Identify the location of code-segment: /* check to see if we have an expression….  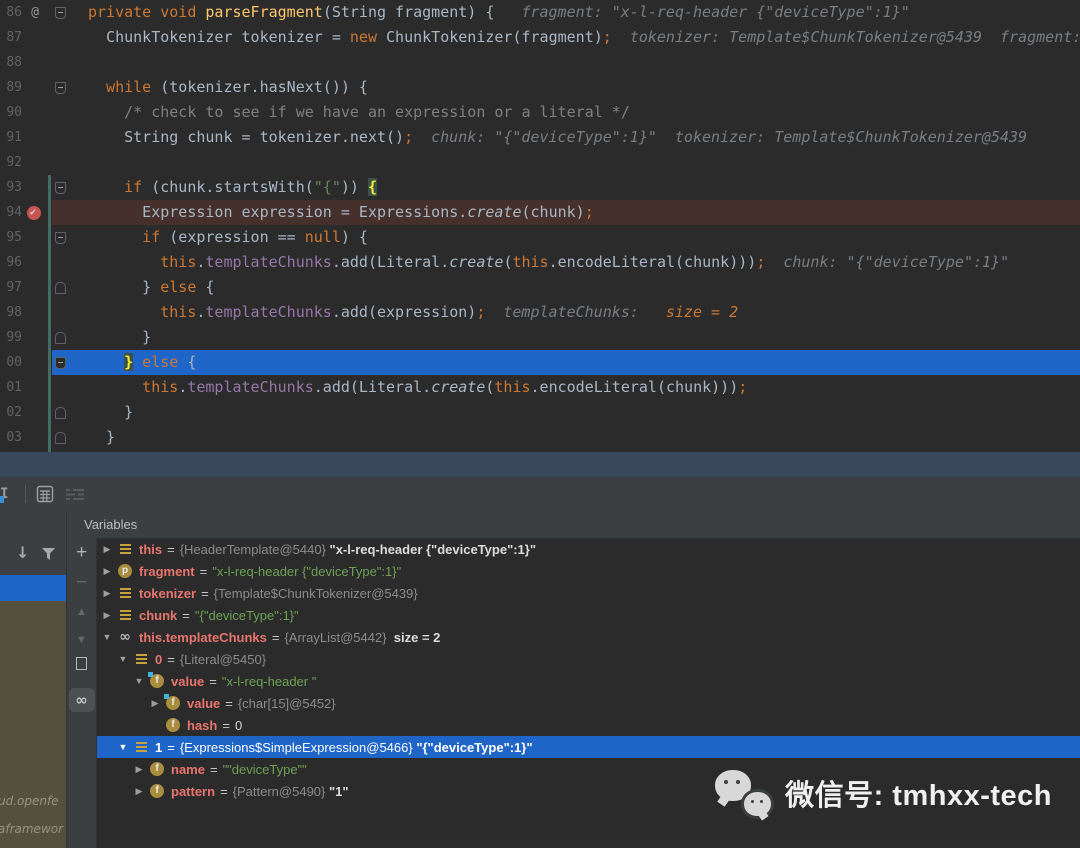
(359, 112).